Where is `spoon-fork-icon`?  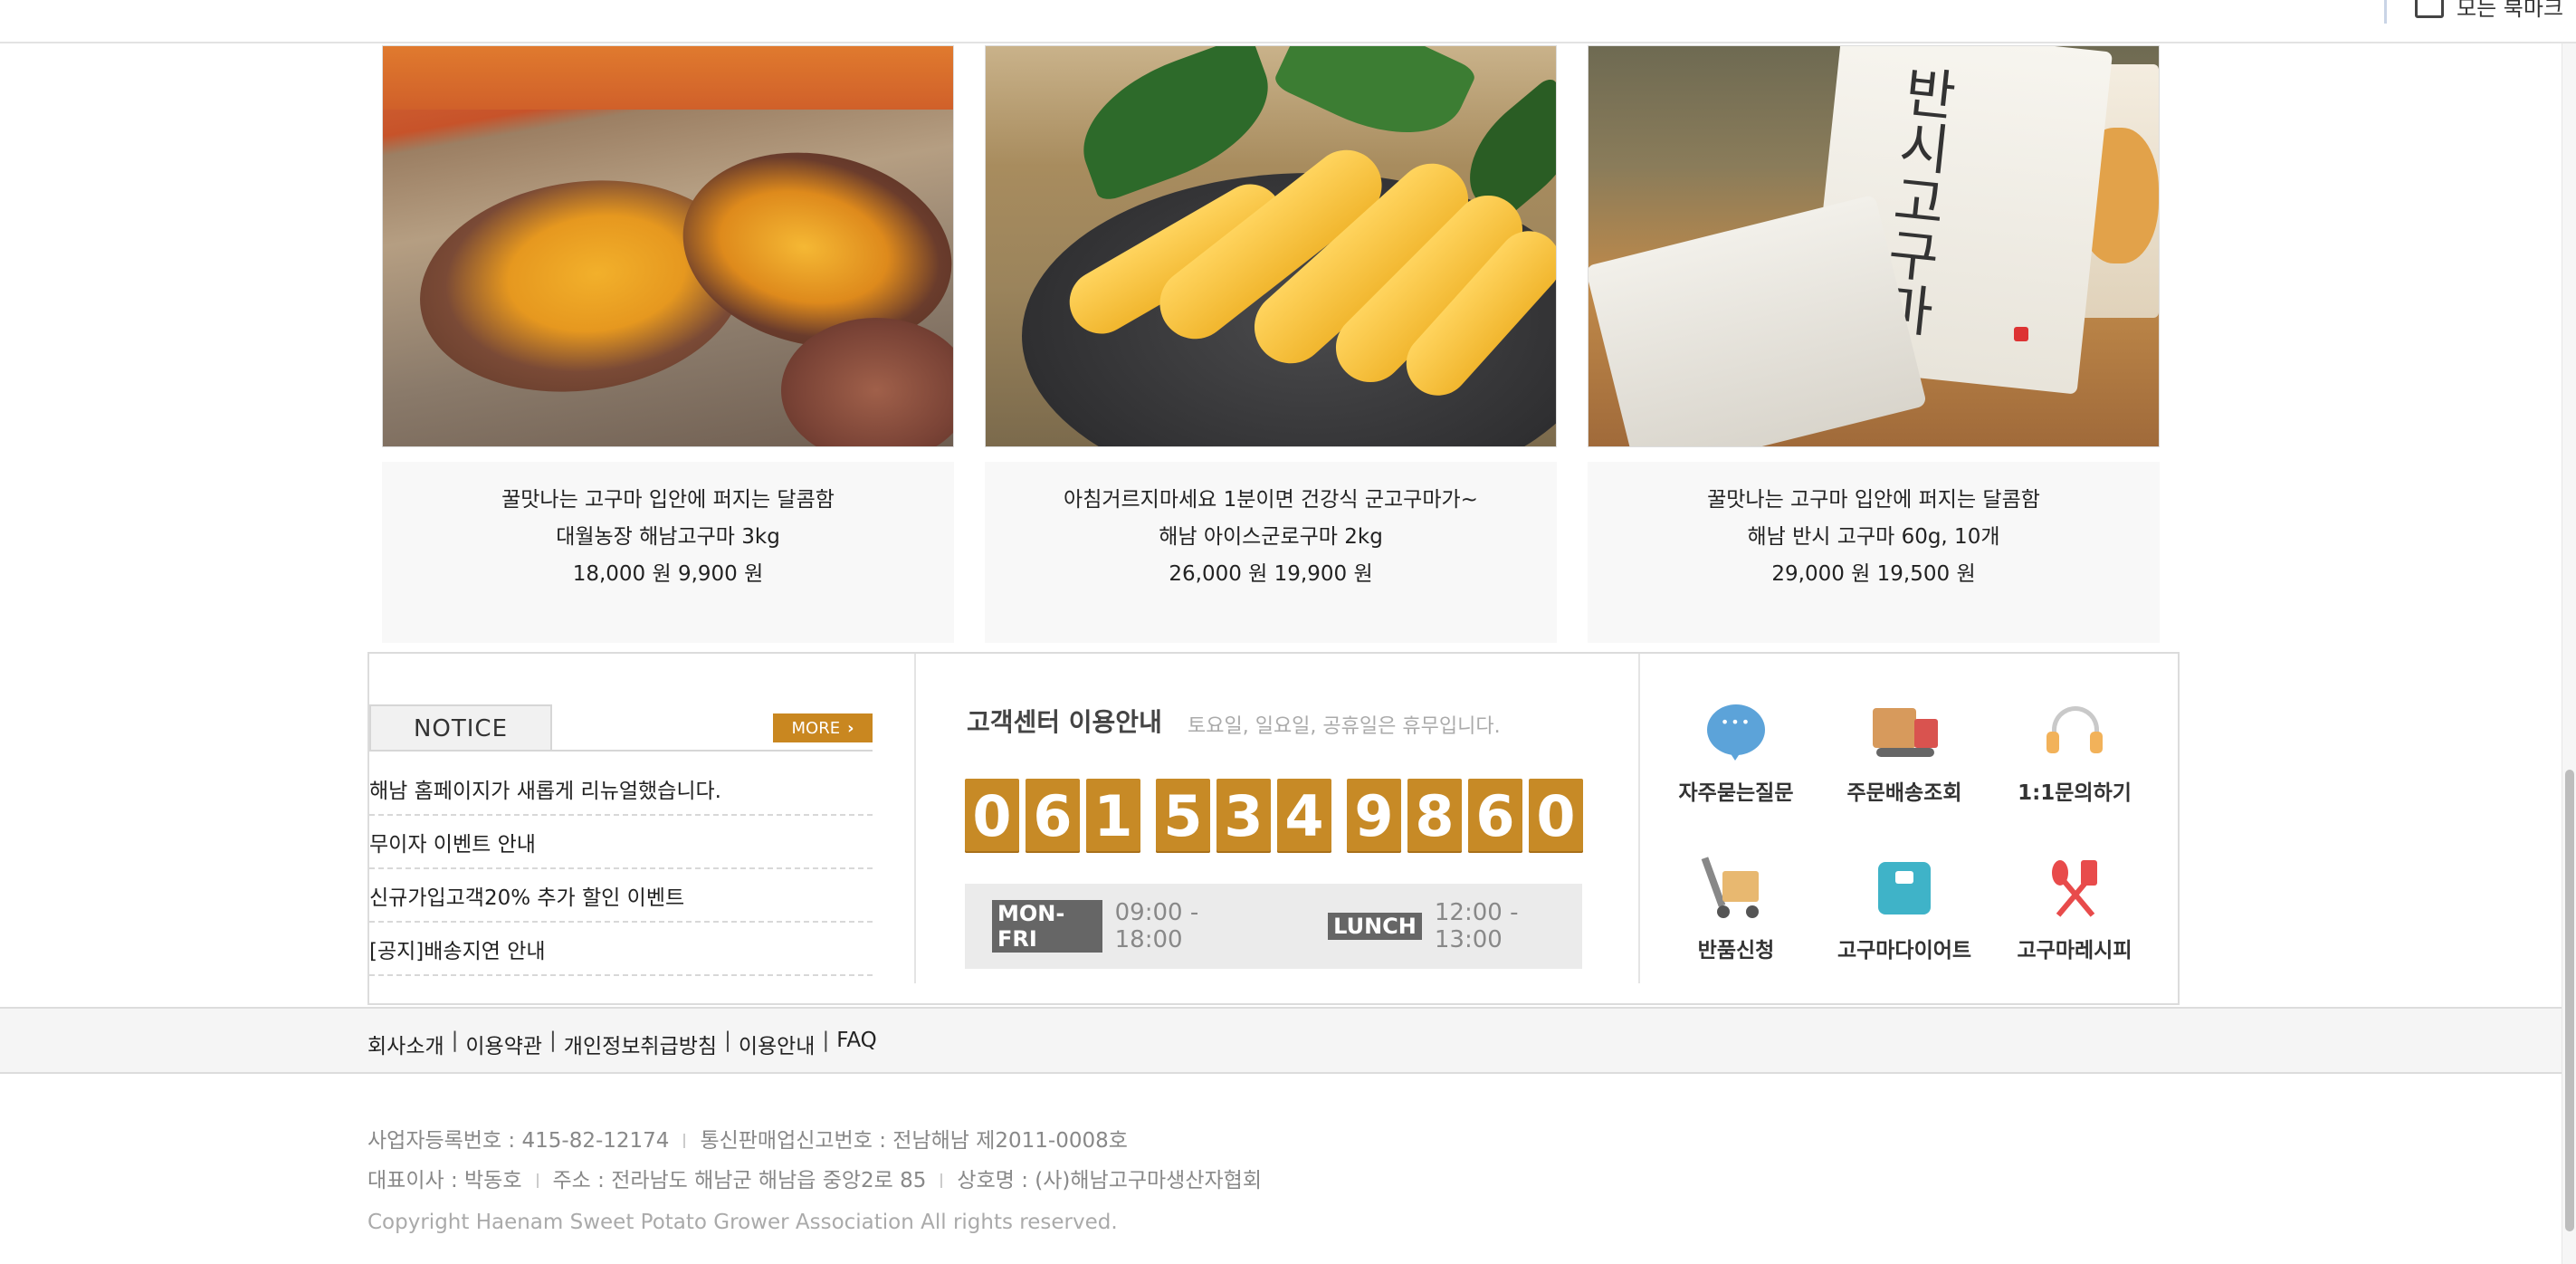
spoon-fork-icon is located at coordinates (2074, 888).